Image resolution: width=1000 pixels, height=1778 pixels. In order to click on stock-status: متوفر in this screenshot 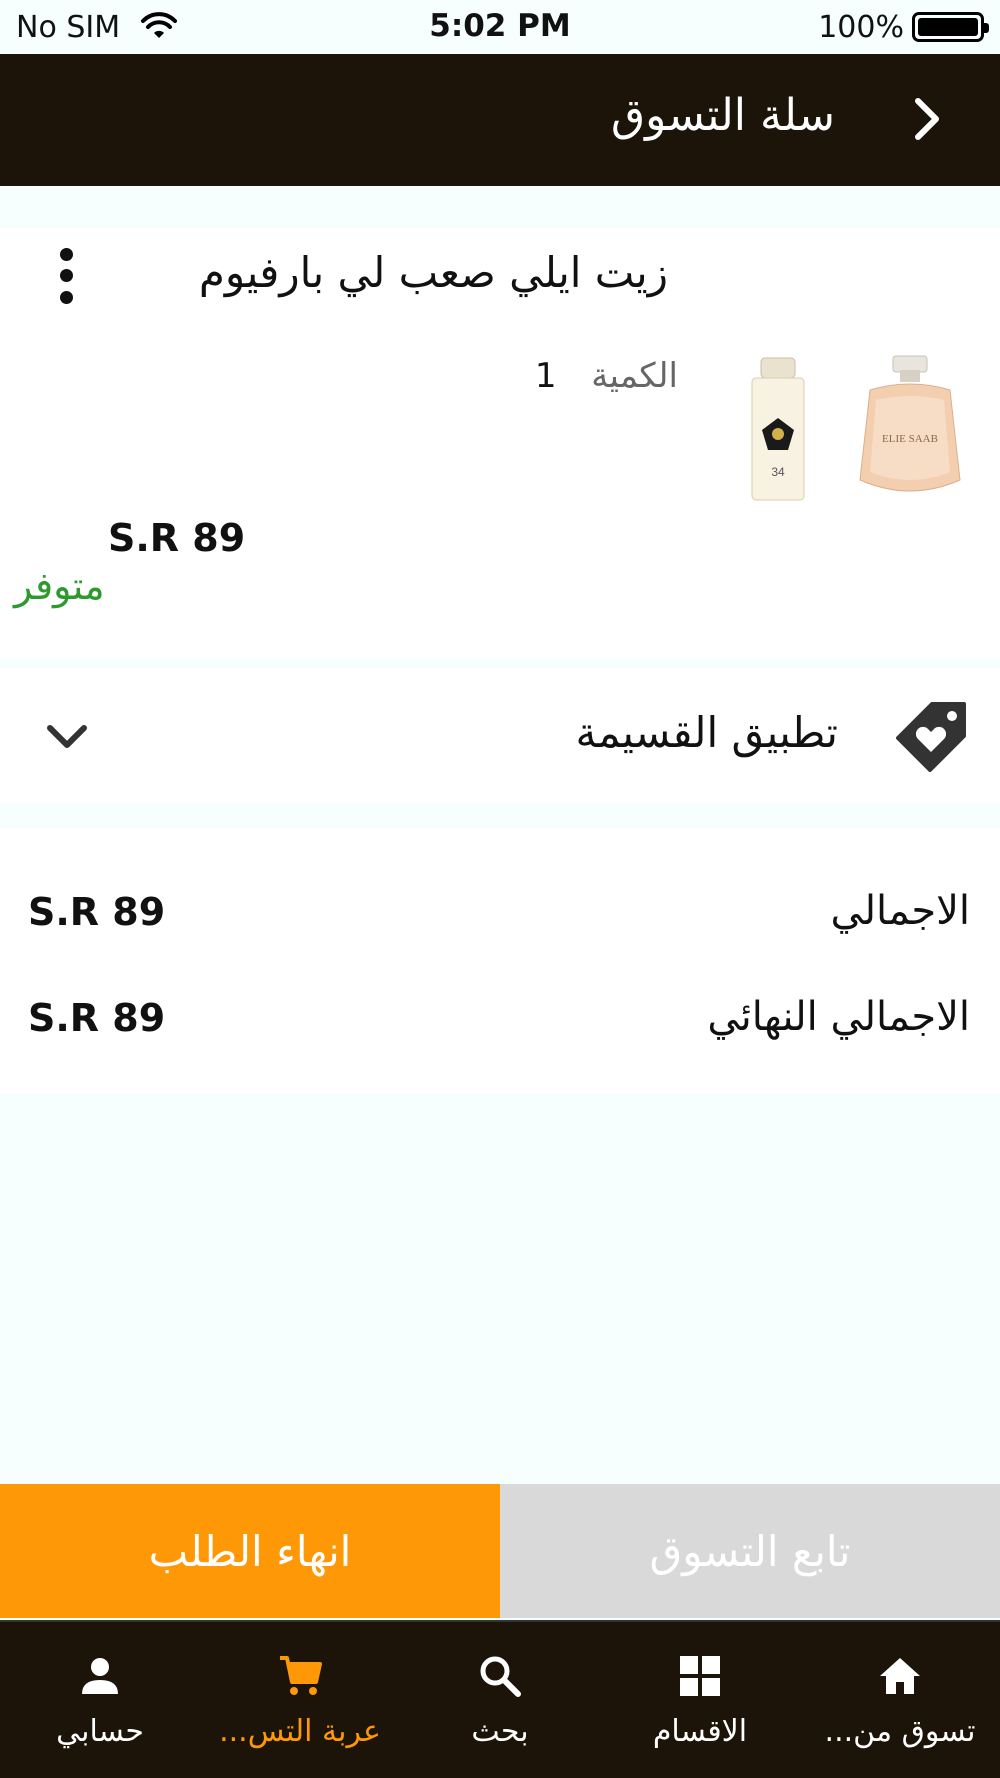, I will do `click(59, 586)`.